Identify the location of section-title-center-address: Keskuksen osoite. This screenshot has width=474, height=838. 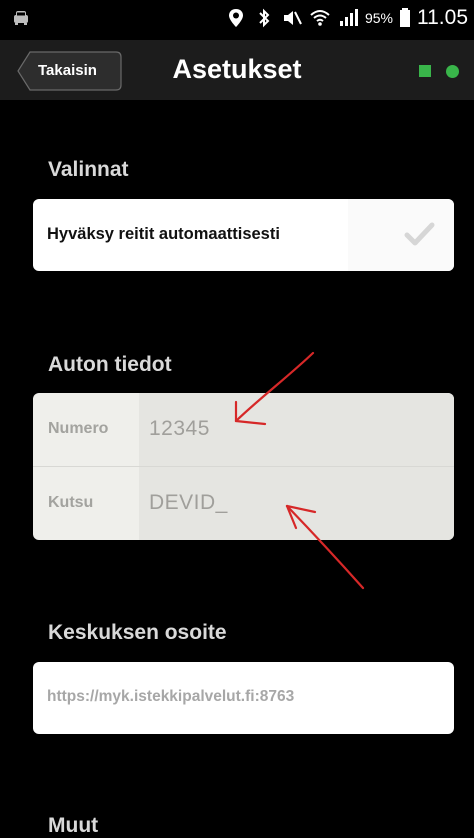
(137, 632).